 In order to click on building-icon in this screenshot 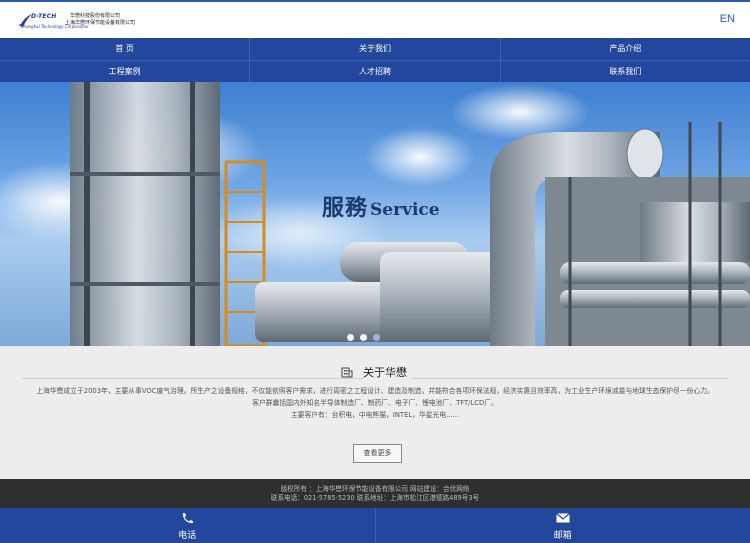, I will do `click(347, 372)`.